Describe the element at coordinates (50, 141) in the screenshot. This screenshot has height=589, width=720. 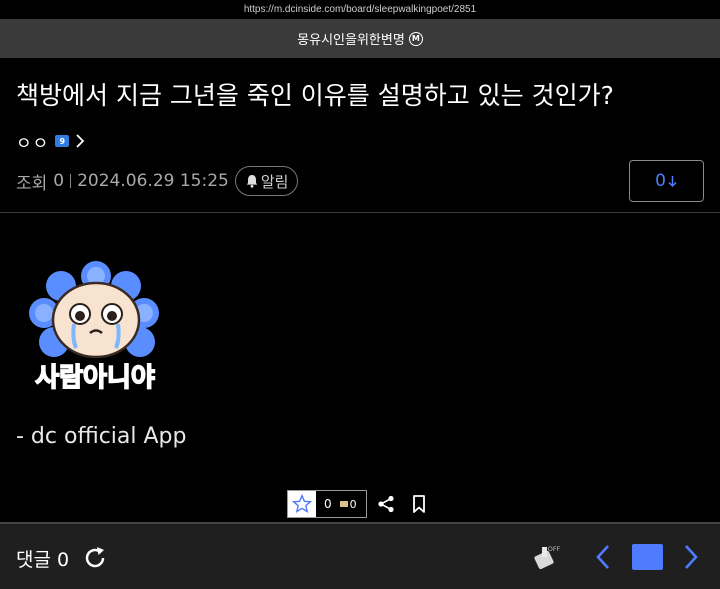
I see `author-row: ㅇㅇ 9` at that location.